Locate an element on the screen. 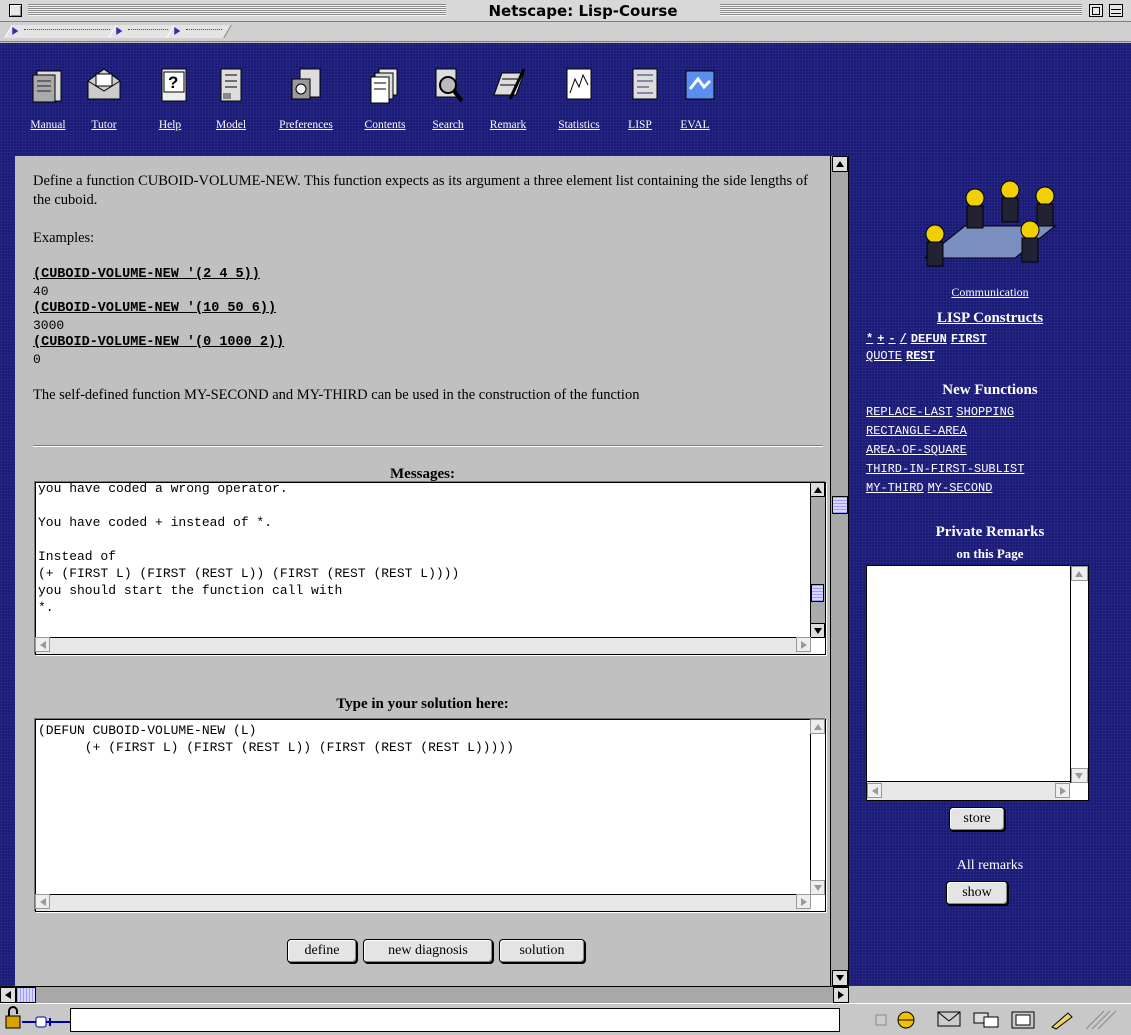 This screenshot has height=1035, width=1131. remarks-textarea is located at coordinates (977, 683).